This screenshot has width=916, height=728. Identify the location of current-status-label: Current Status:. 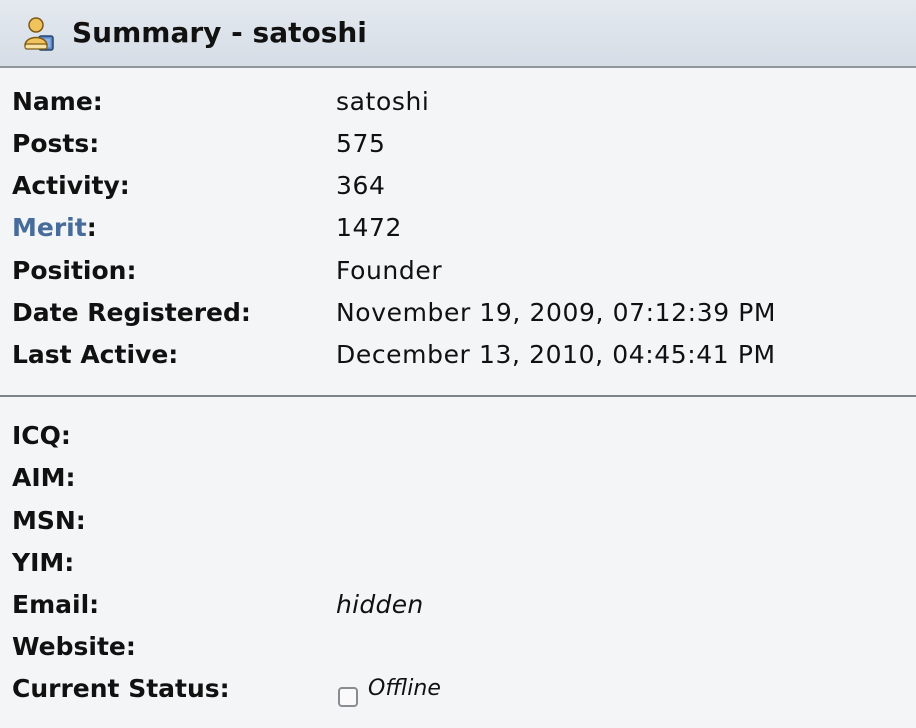
(121, 688).